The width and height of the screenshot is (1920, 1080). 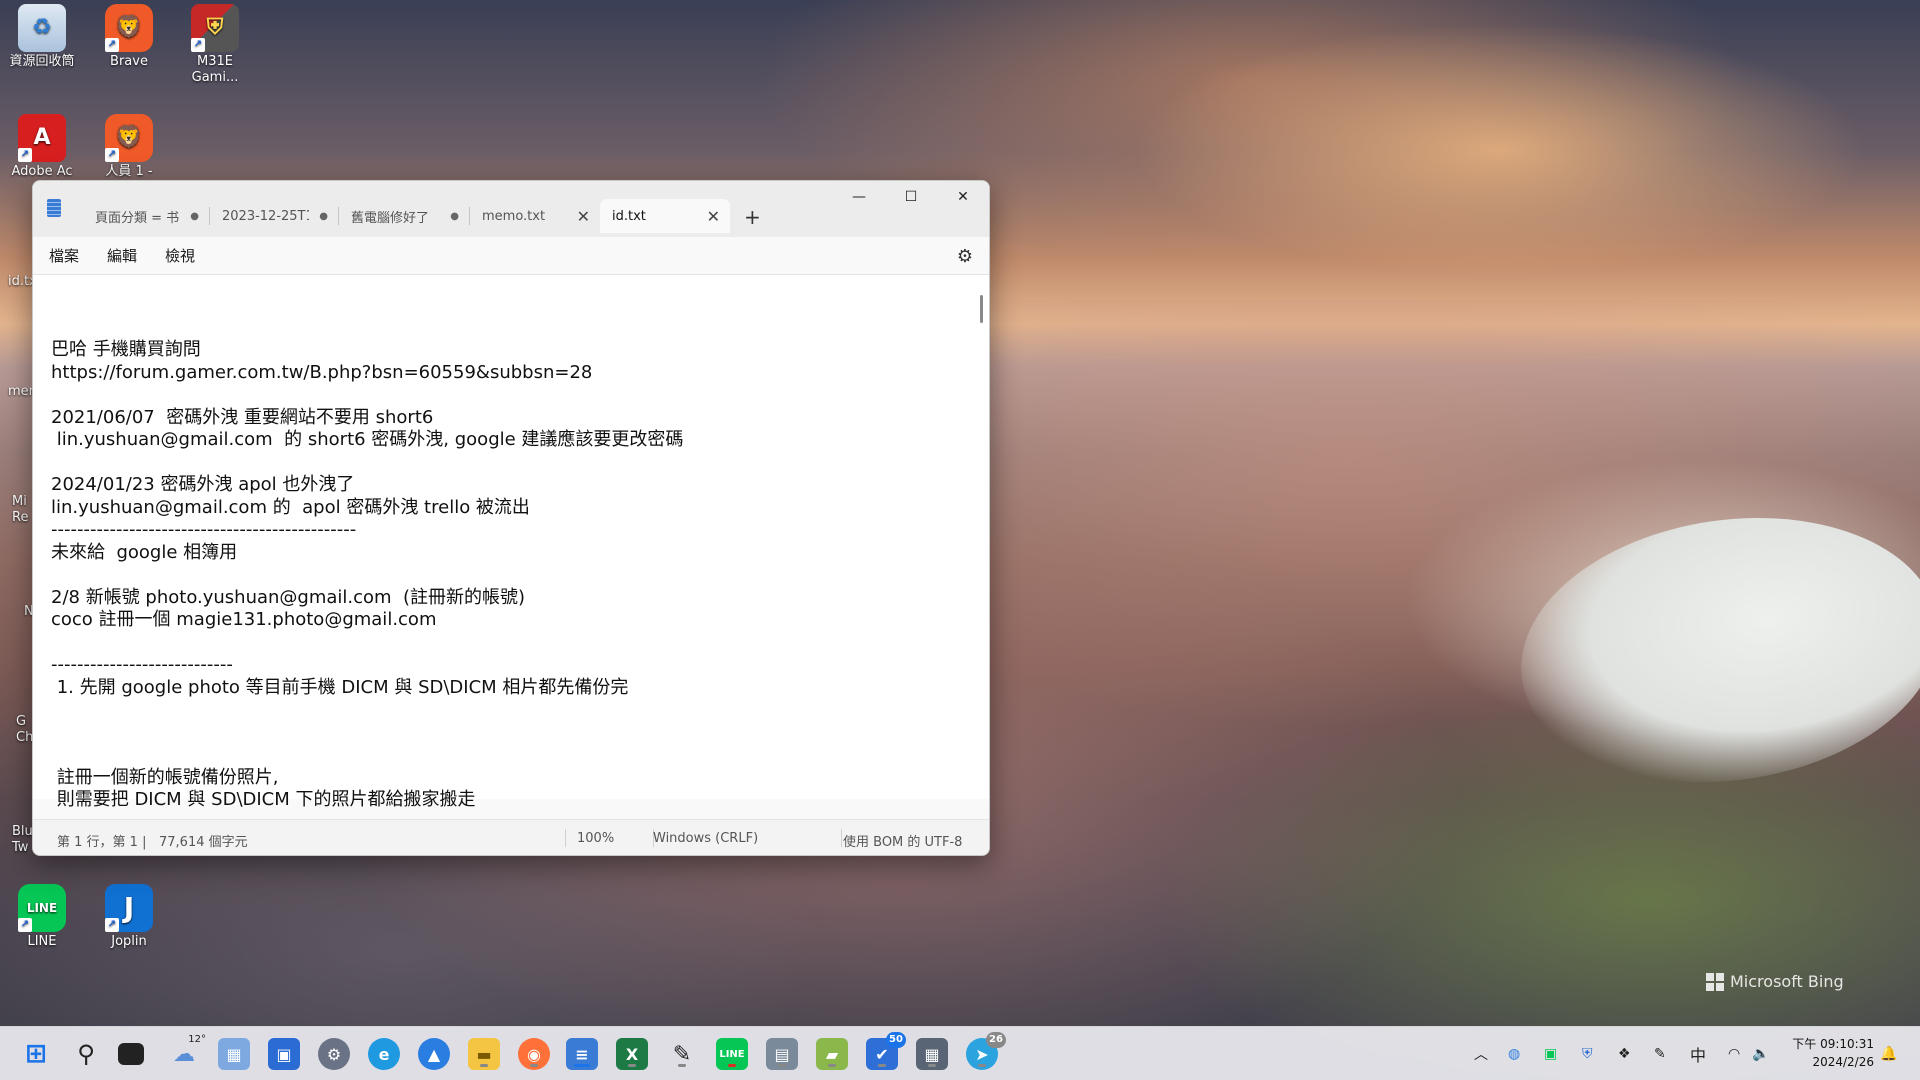 What do you see at coordinates (129, 28) in the screenshot?
I see `brave-icon: 🦁 ↗` at bounding box center [129, 28].